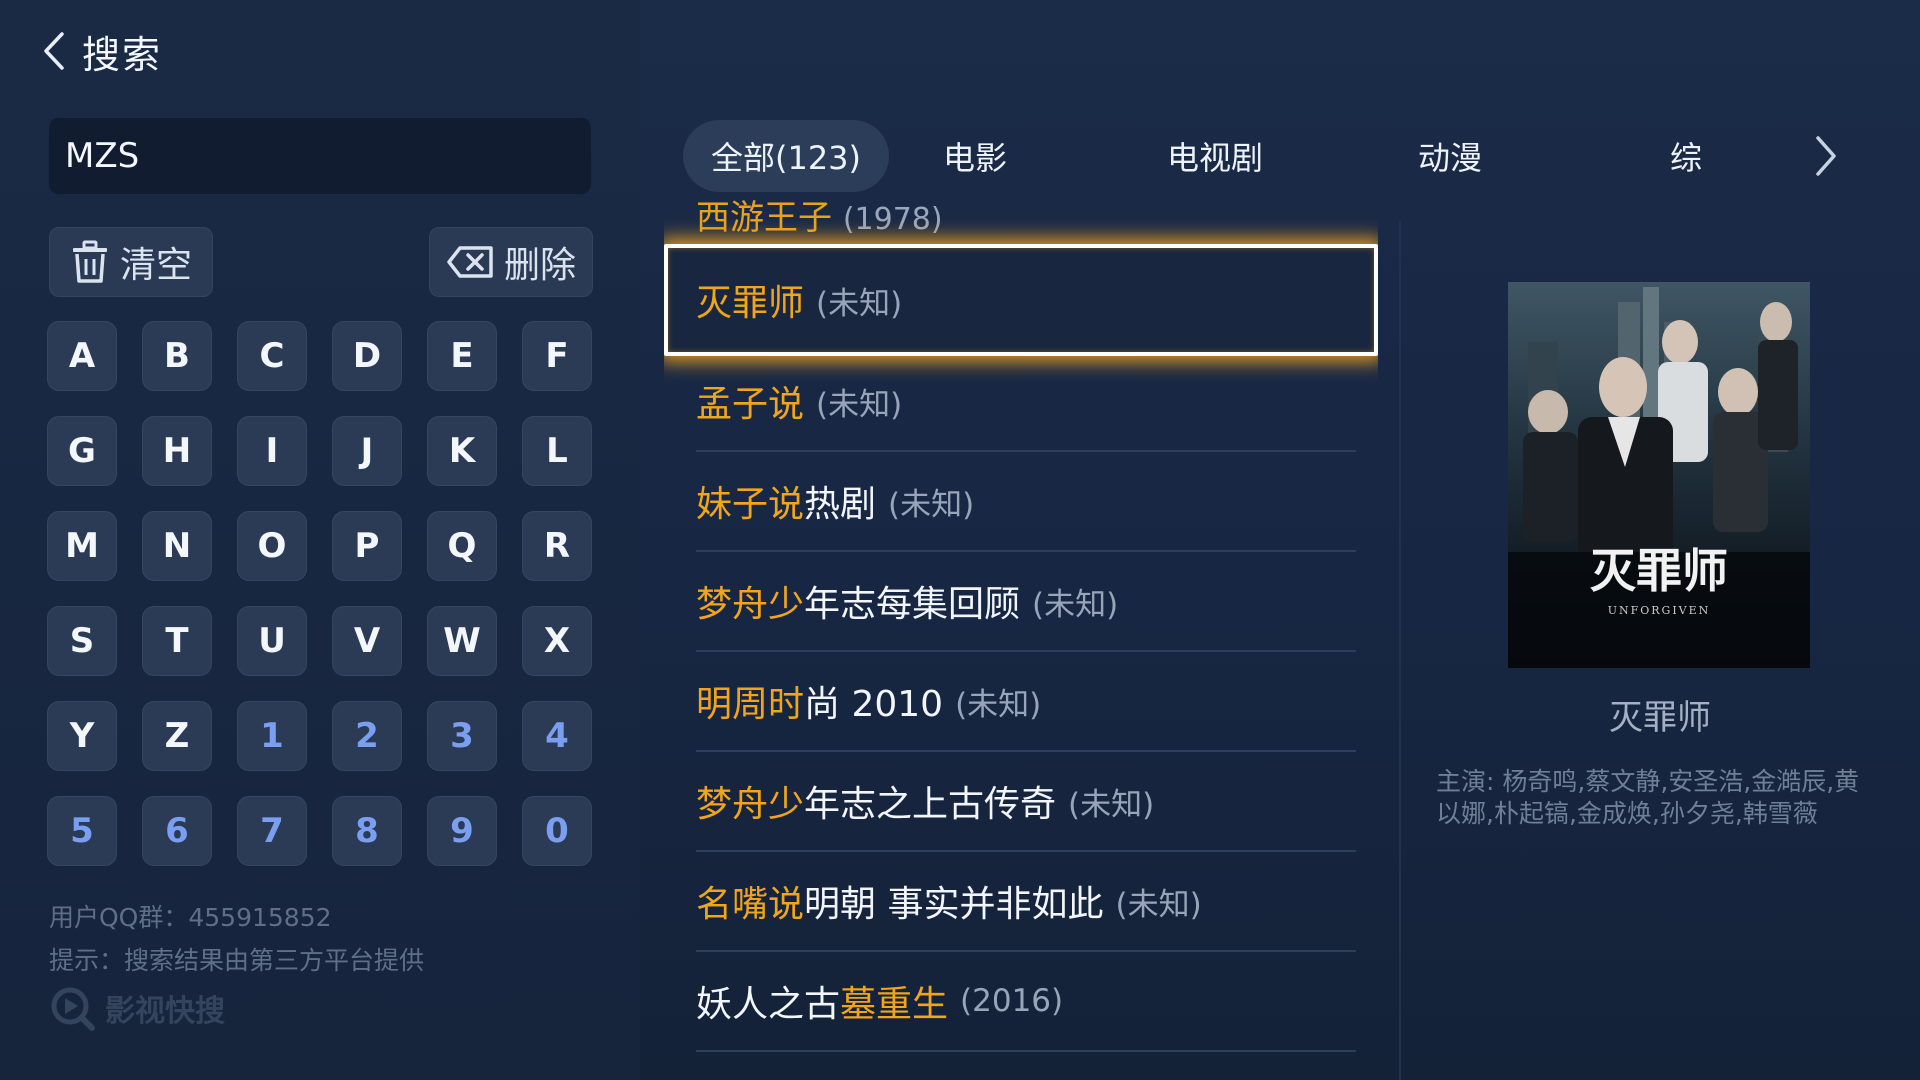 The image size is (1920, 1080). Describe the element at coordinates (1686, 156) in the screenshot. I see `tab-variety: 综` at that location.